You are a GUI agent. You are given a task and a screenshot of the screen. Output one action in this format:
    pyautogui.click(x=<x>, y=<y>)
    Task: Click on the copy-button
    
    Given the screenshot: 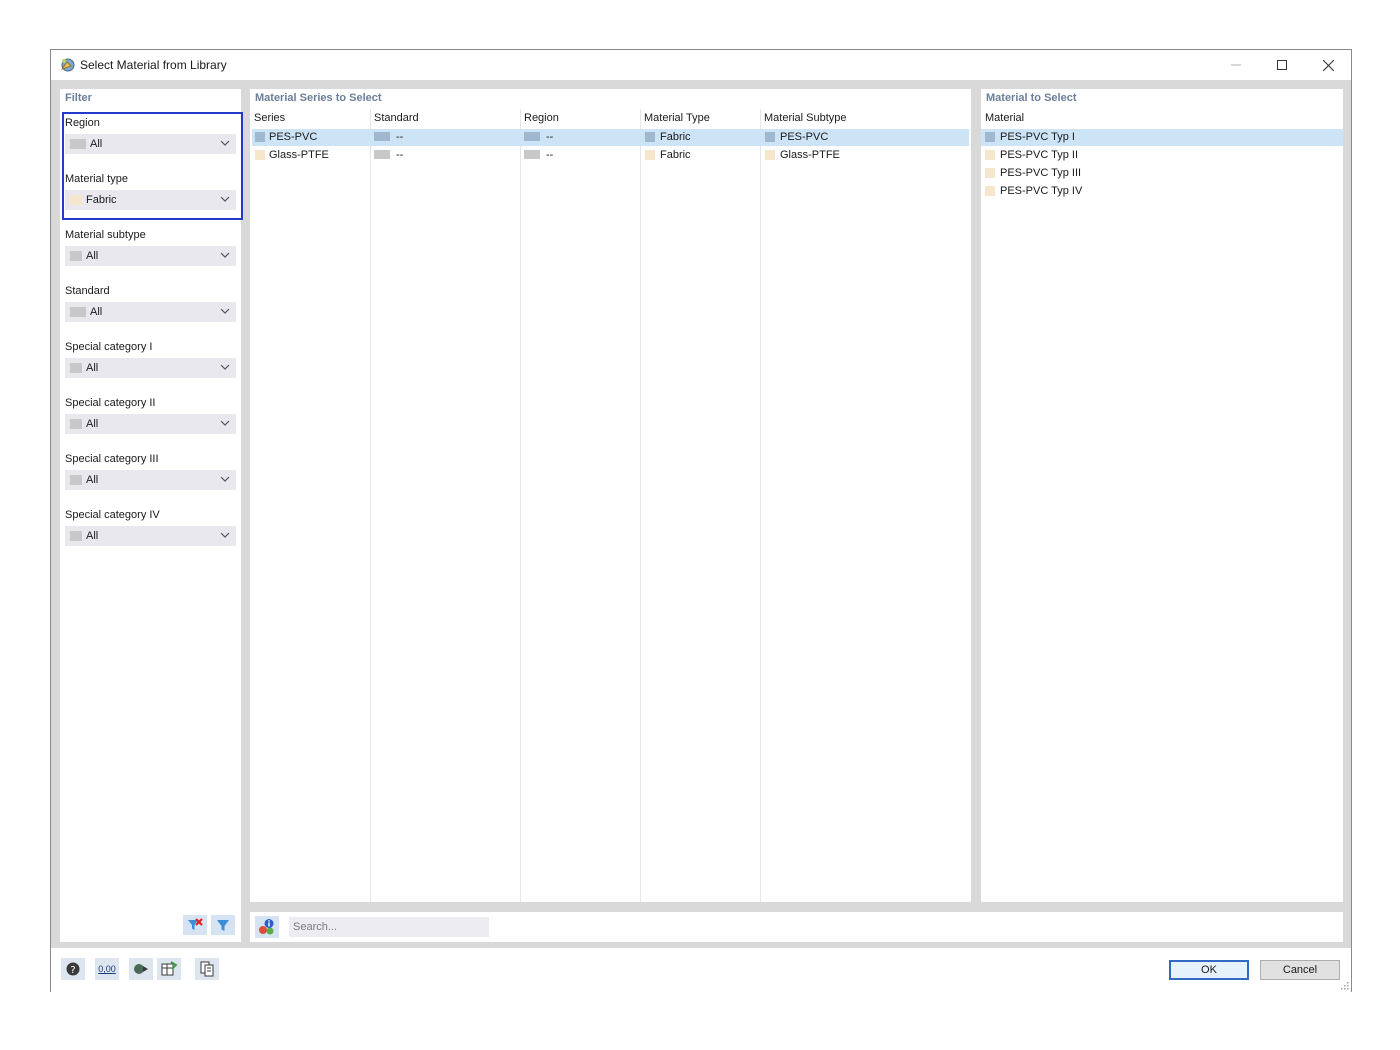 What is the action you would take?
    pyautogui.click(x=207, y=969)
    